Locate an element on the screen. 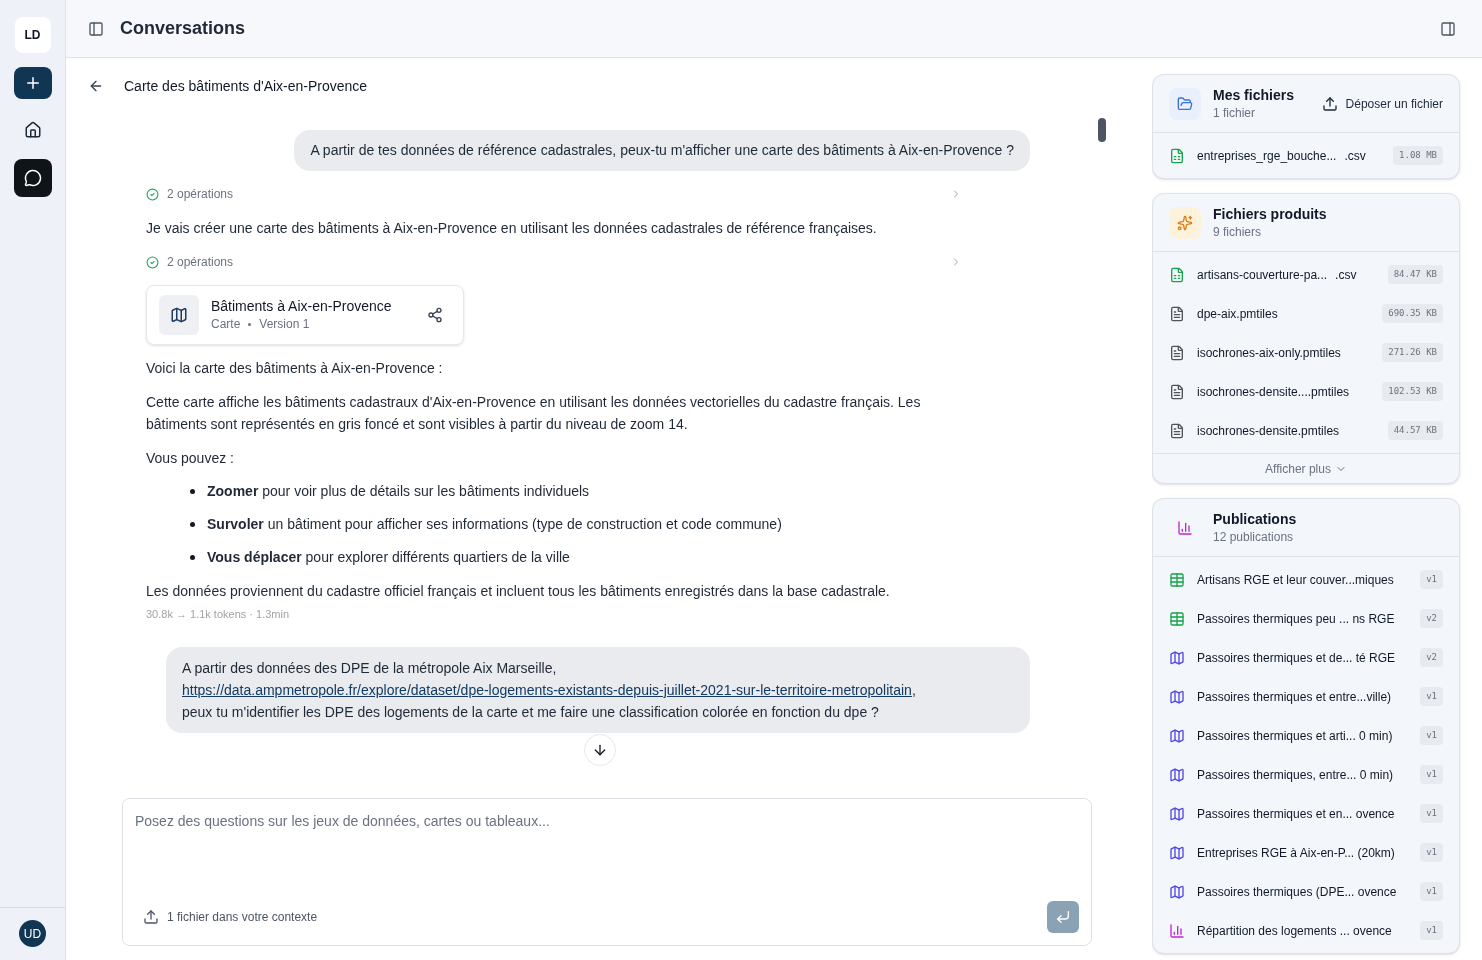 The image size is (1482, 960). folder-icon is located at coordinates (1185, 103).